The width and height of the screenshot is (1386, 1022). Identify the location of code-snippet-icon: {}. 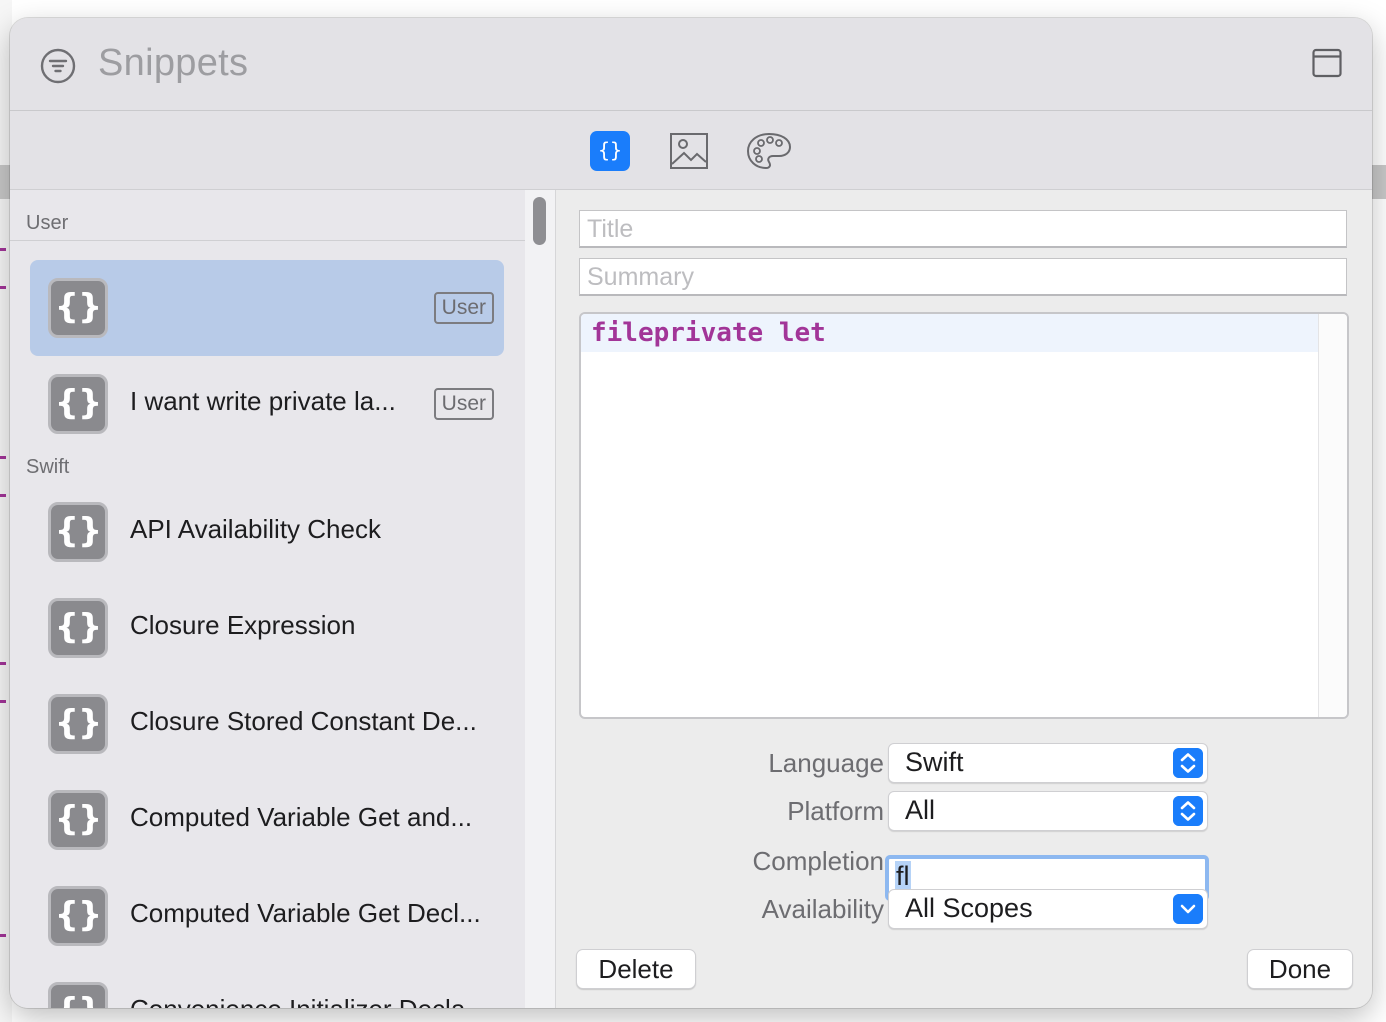
(610, 151).